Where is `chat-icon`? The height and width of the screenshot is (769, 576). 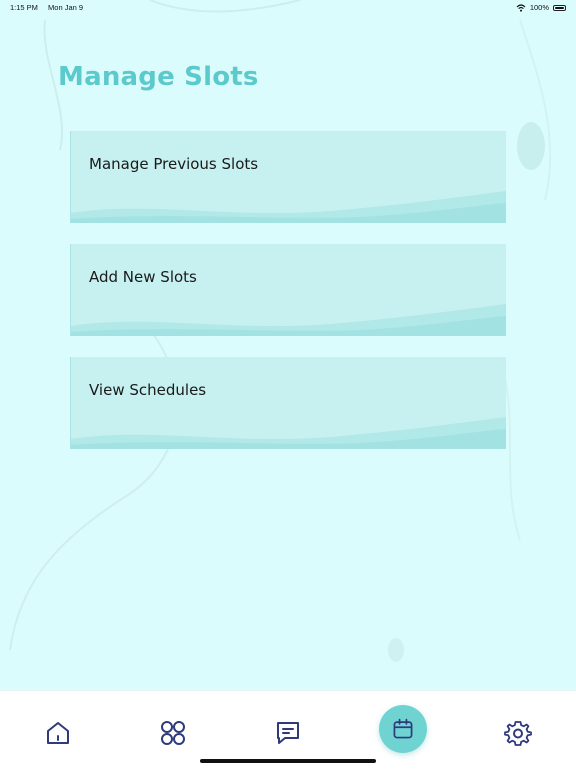
chat-icon is located at coordinates (288, 733).